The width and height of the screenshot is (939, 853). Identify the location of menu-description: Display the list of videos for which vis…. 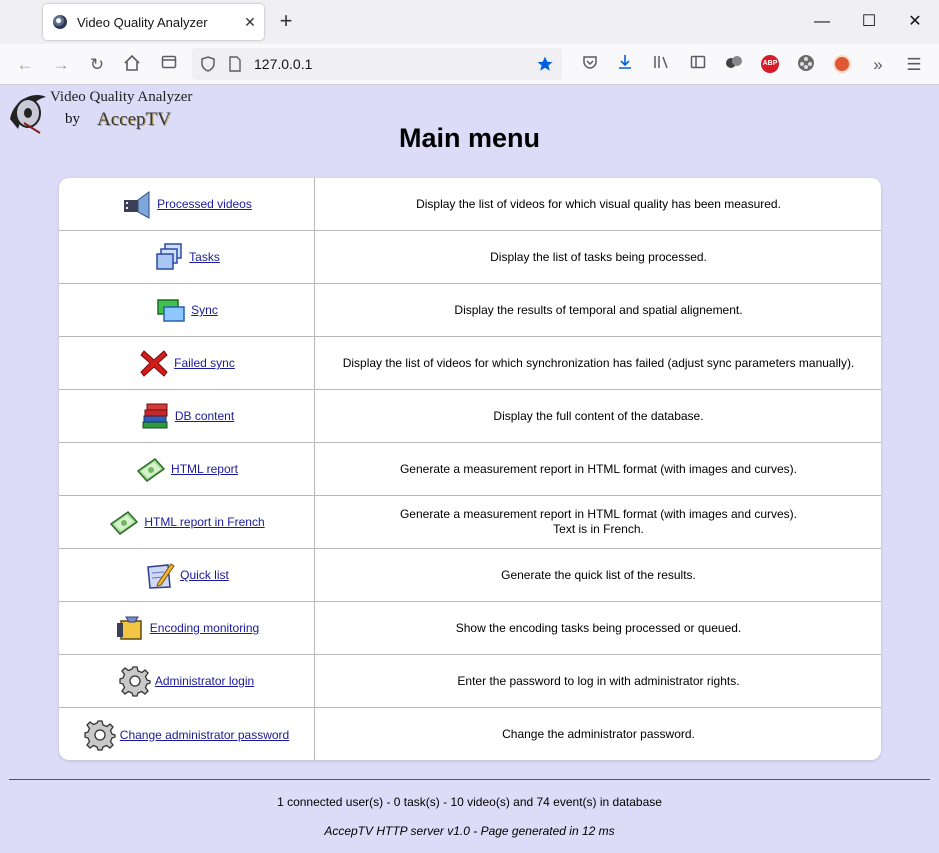
(598, 203).